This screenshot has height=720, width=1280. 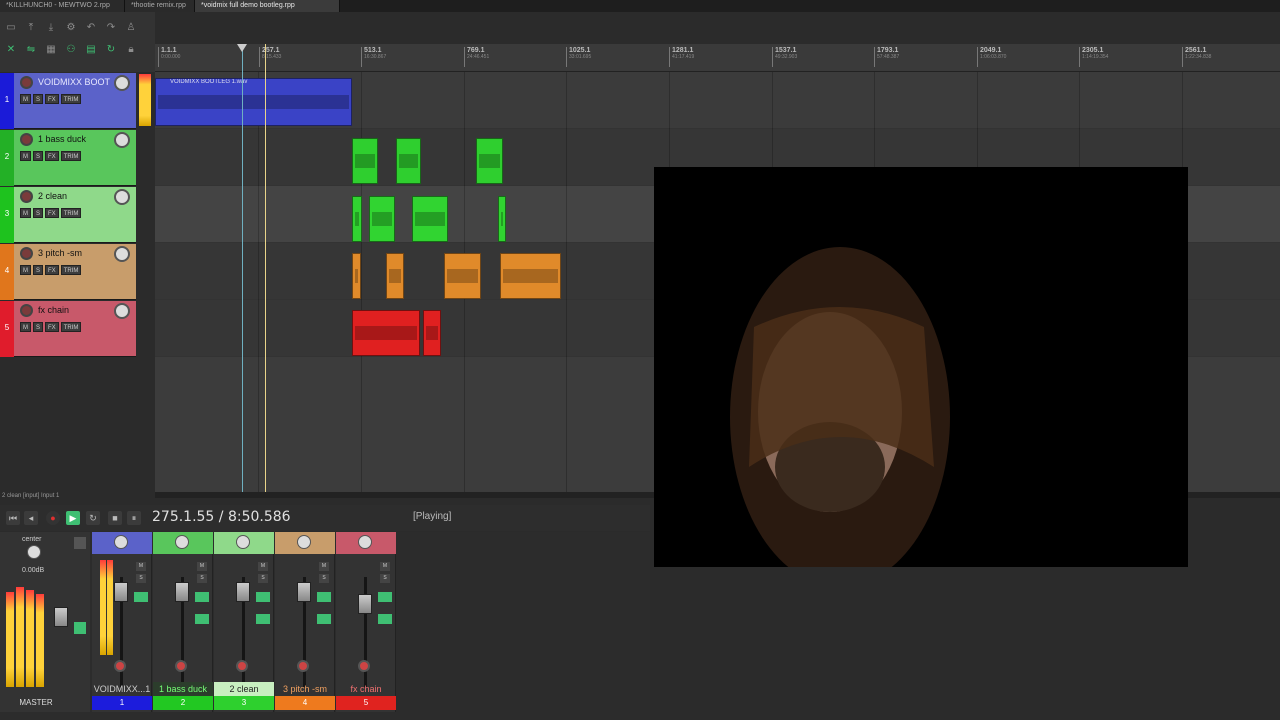 What do you see at coordinates (80, 543) in the screenshot?
I see `master-mono-icon` at bounding box center [80, 543].